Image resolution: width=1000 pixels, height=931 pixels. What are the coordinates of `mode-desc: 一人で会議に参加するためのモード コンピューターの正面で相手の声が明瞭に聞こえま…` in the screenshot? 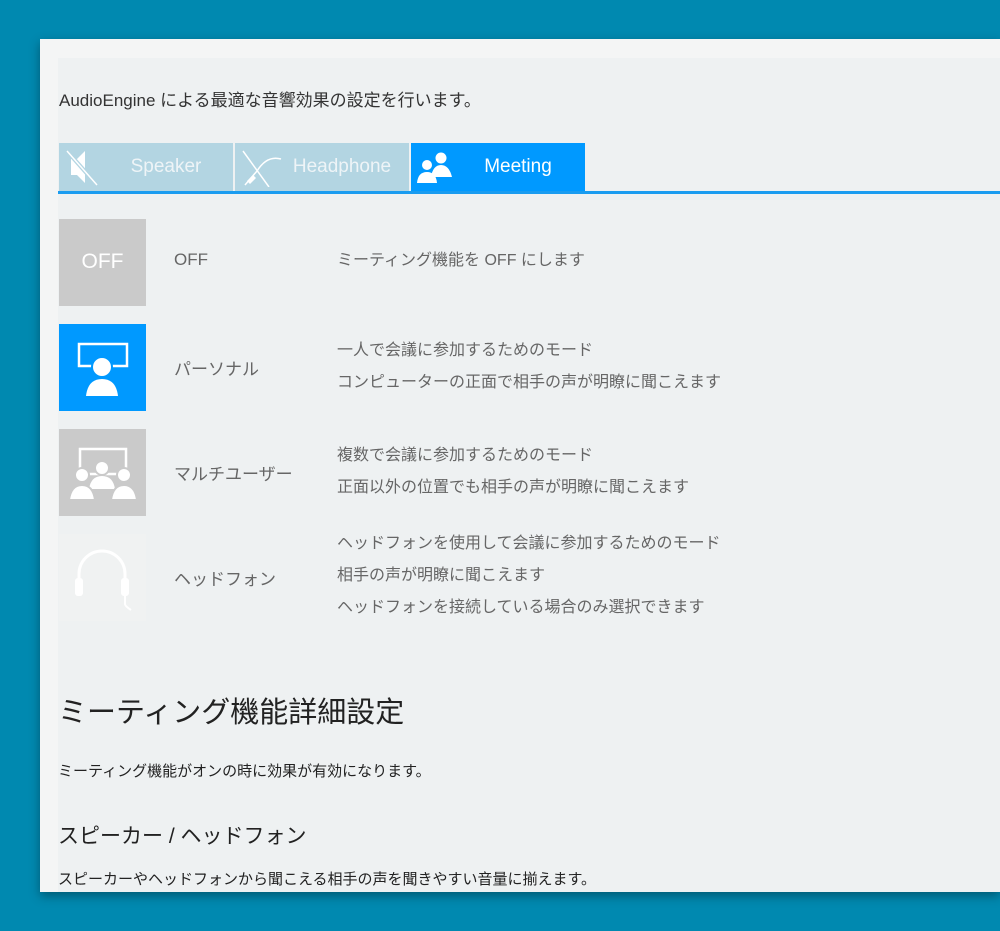 It's located at (529, 367).